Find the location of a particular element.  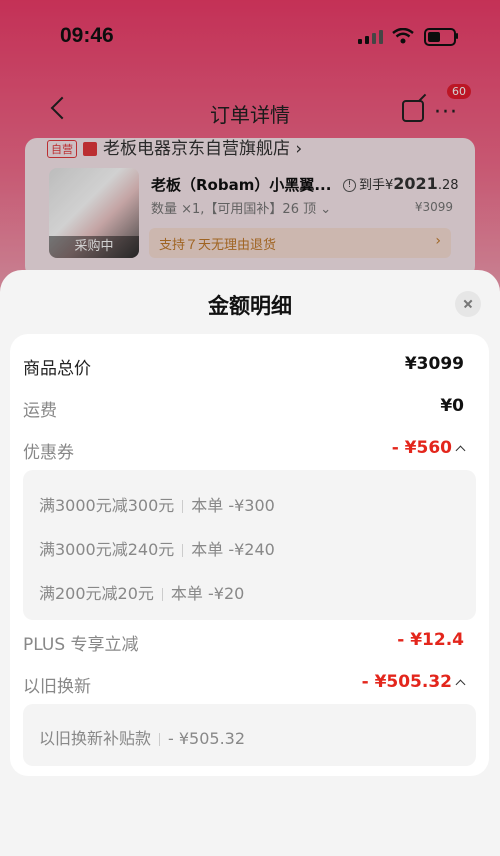

tradein-item: 以旧换新补贴款 - ¥505.32 is located at coordinates (142, 737).